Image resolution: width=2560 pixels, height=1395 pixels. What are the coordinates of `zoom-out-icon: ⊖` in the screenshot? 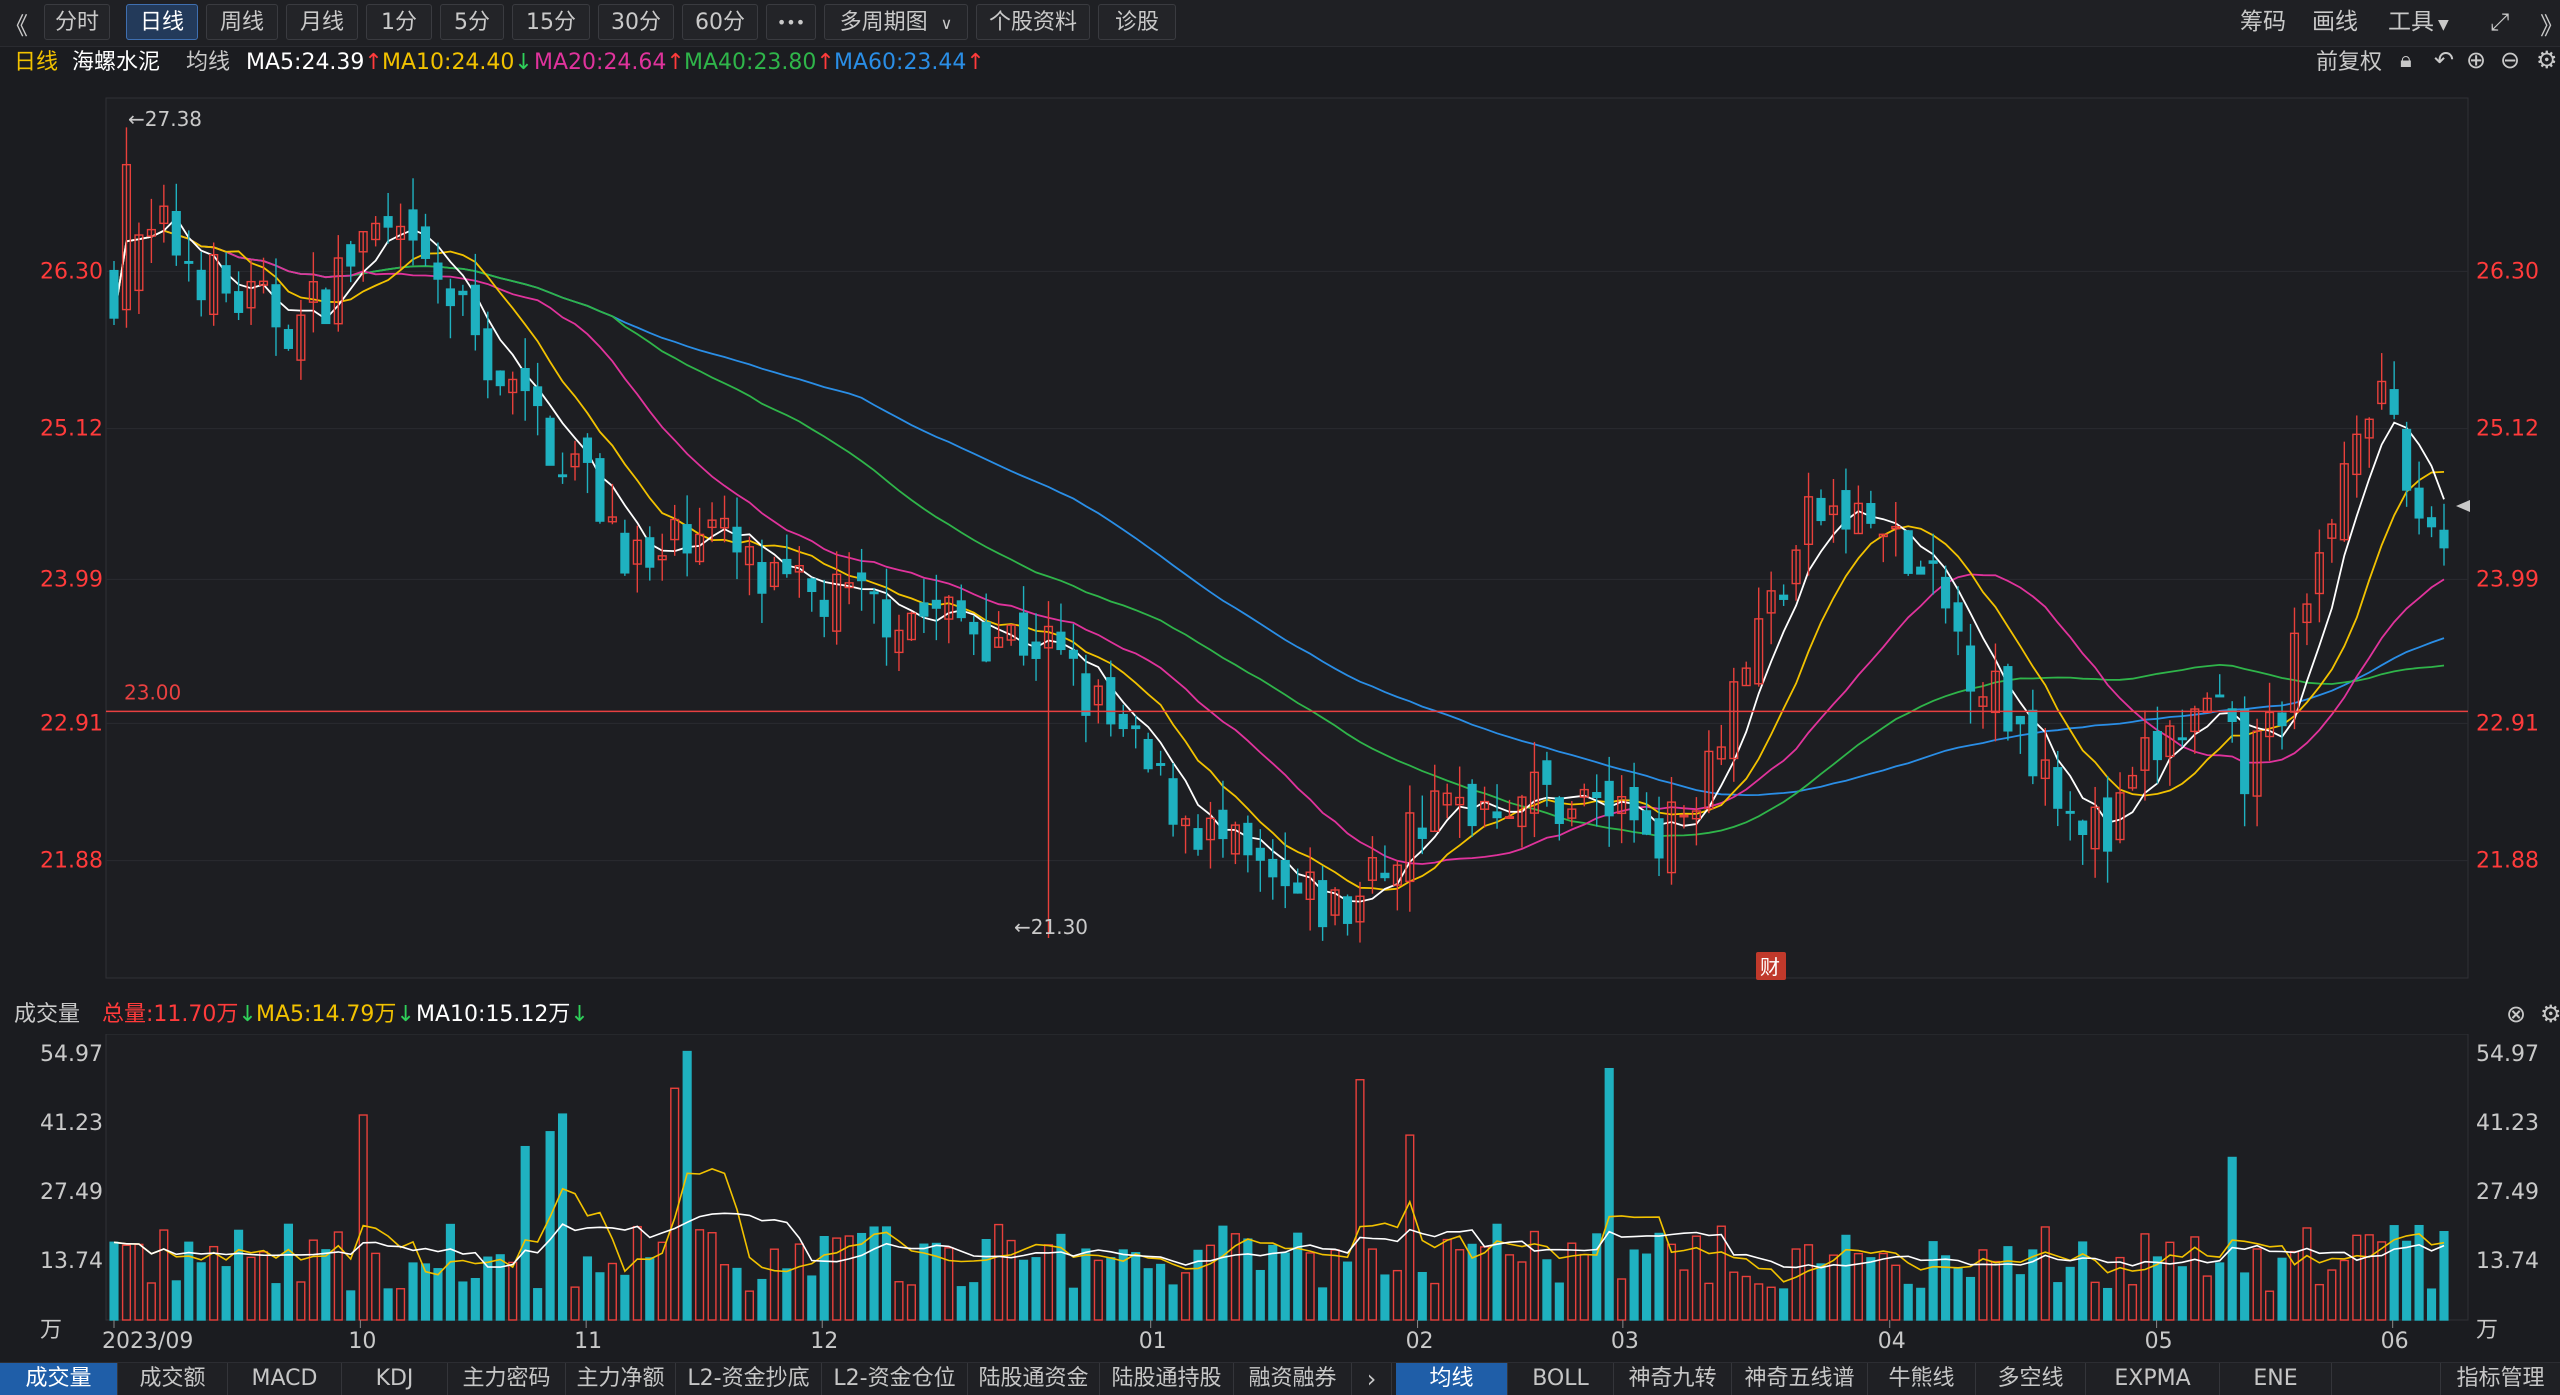 It's located at (2510, 60).